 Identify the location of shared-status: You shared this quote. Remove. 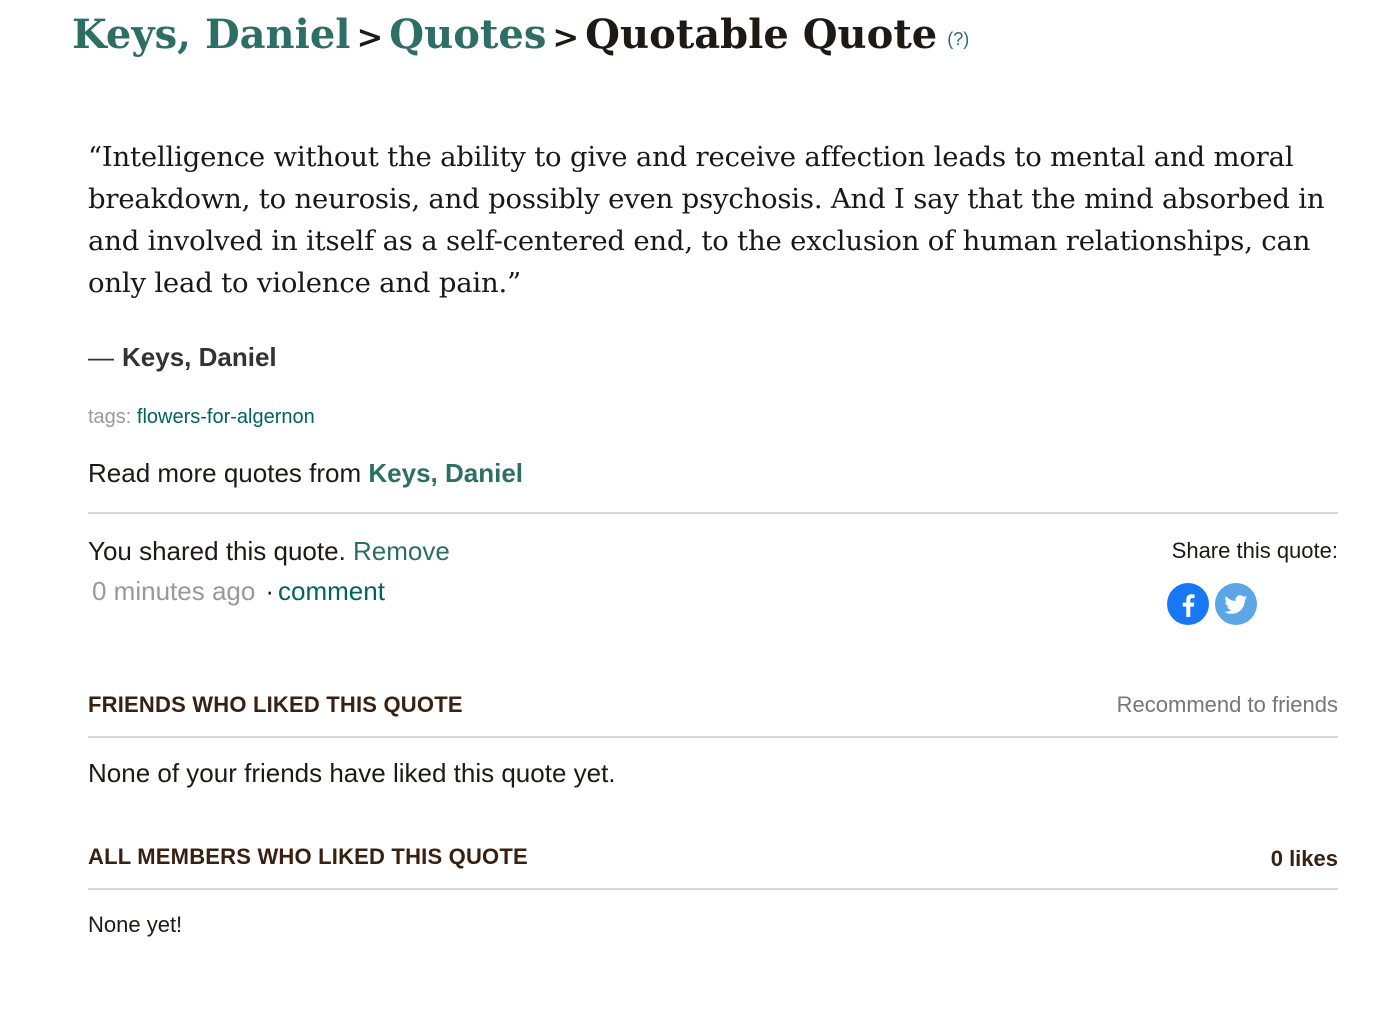
(269, 551).